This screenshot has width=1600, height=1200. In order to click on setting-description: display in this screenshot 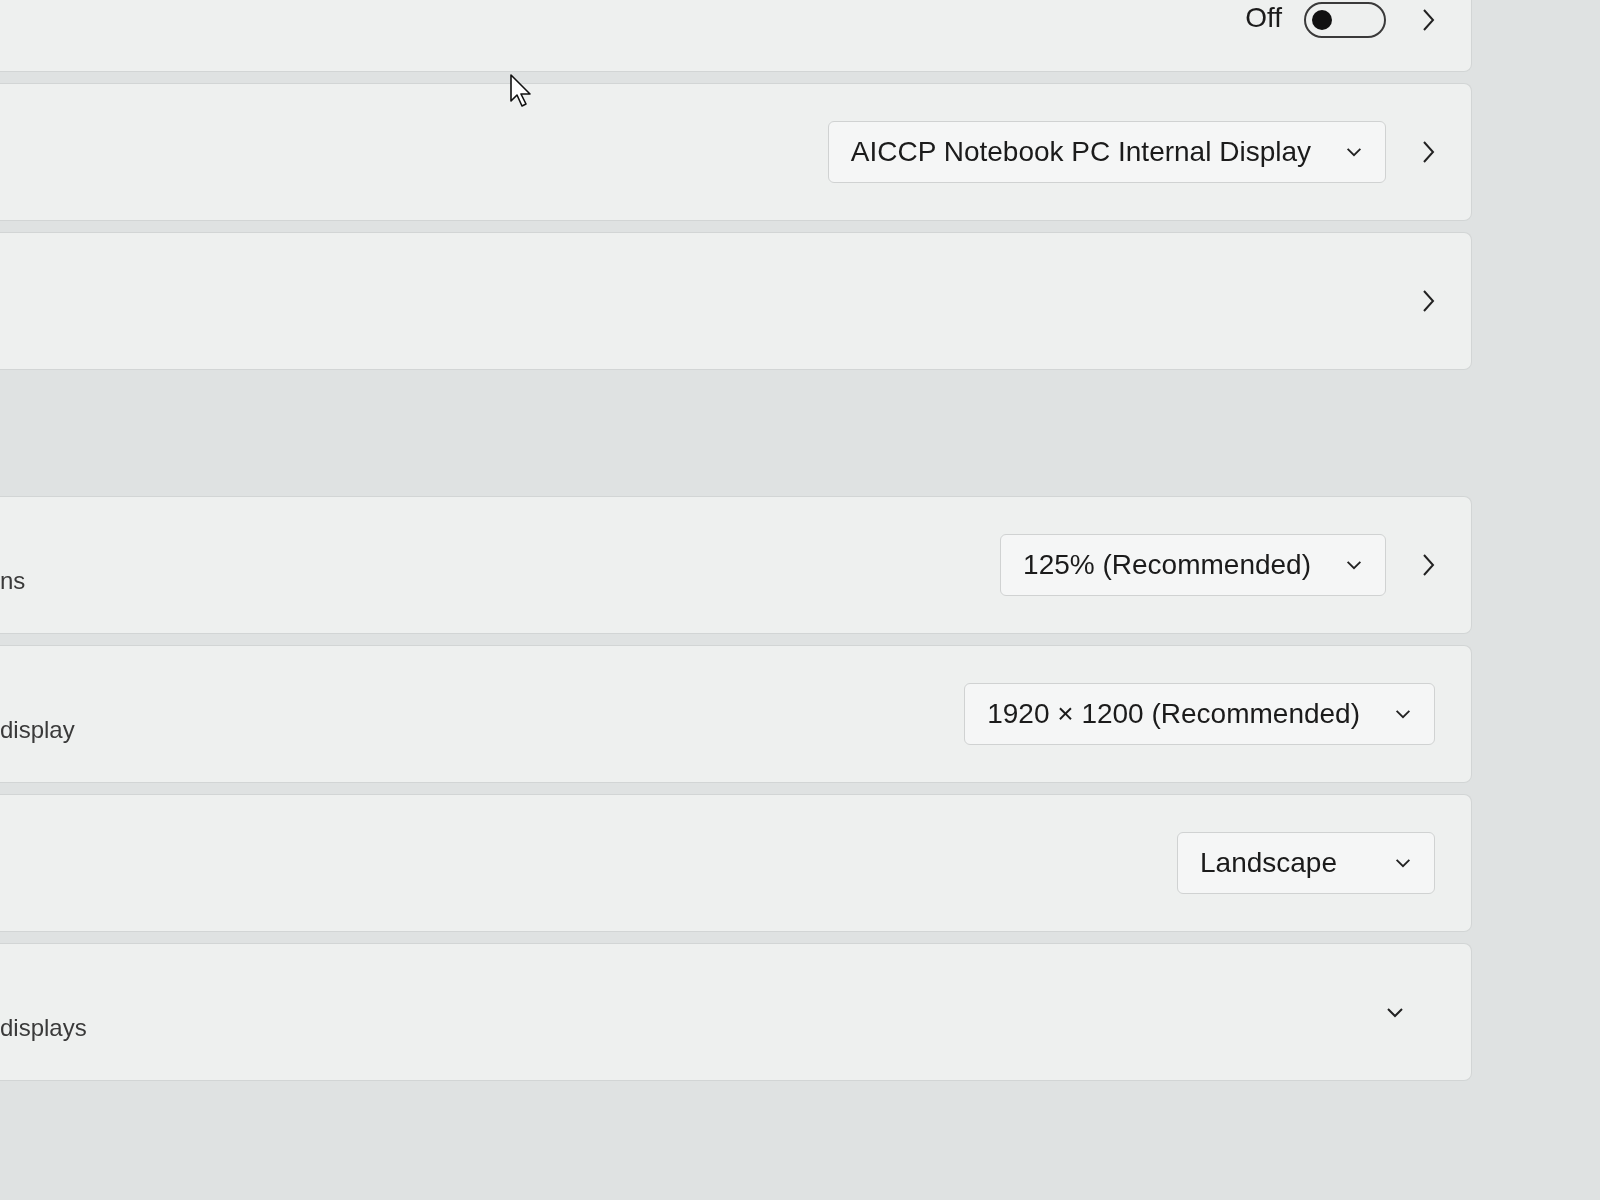, I will do `click(37, 730)`.